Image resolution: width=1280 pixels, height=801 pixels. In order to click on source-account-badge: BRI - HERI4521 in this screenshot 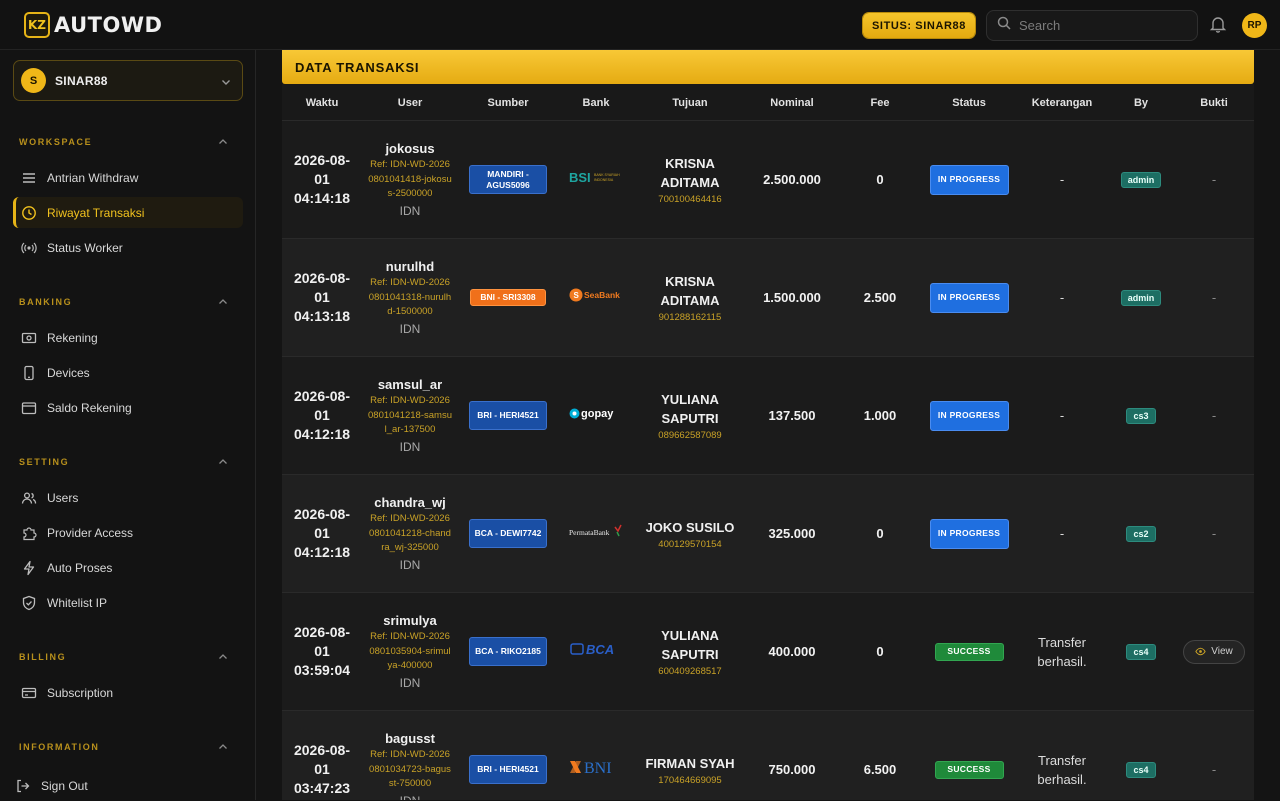, I will do `click(508, 769)`.